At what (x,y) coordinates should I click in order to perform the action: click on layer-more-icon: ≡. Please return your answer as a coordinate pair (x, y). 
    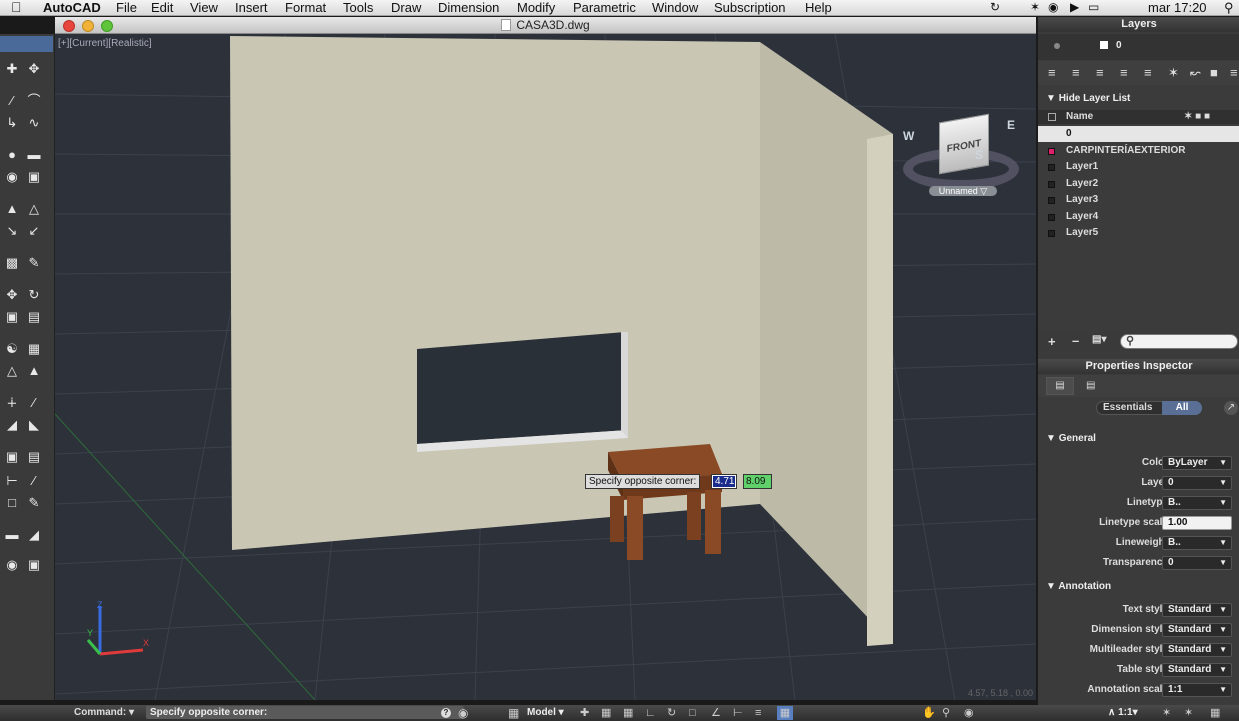
    Looking at the image, I should click on (1234, 72).